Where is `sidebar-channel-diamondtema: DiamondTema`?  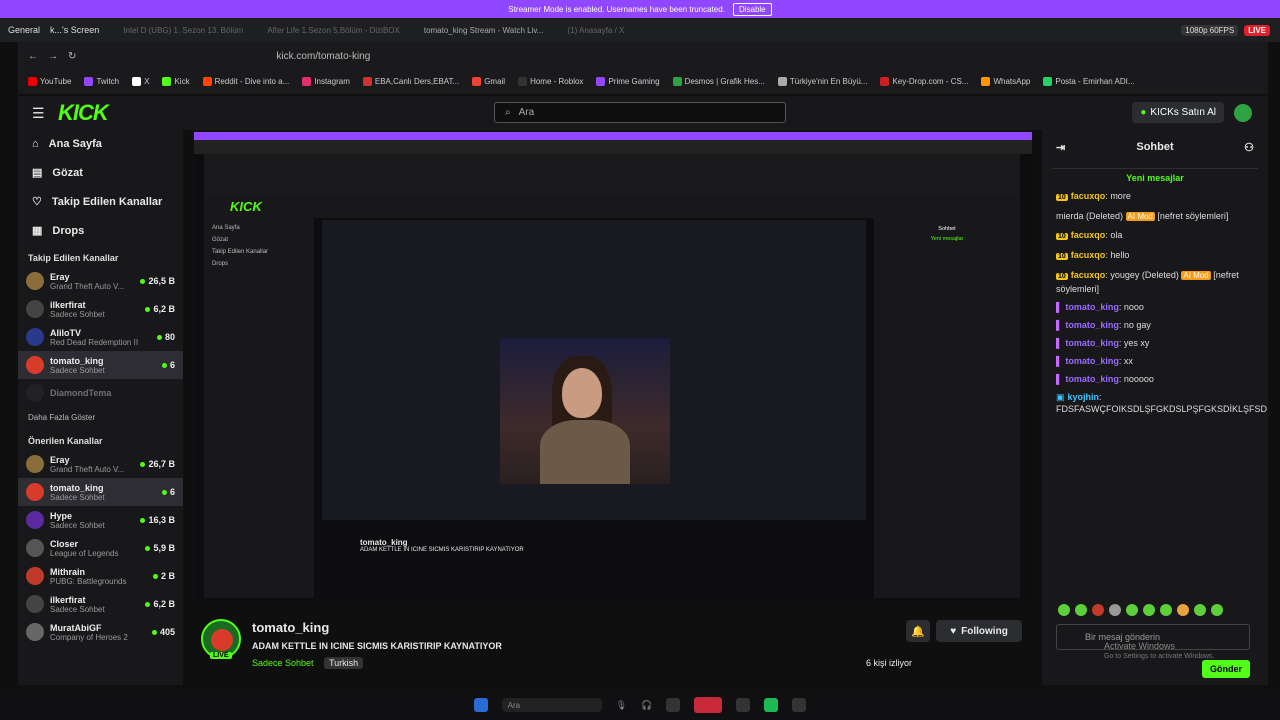
sidebar-channel-diamondtema: DiamondTema is located at coordinates (100, 393).